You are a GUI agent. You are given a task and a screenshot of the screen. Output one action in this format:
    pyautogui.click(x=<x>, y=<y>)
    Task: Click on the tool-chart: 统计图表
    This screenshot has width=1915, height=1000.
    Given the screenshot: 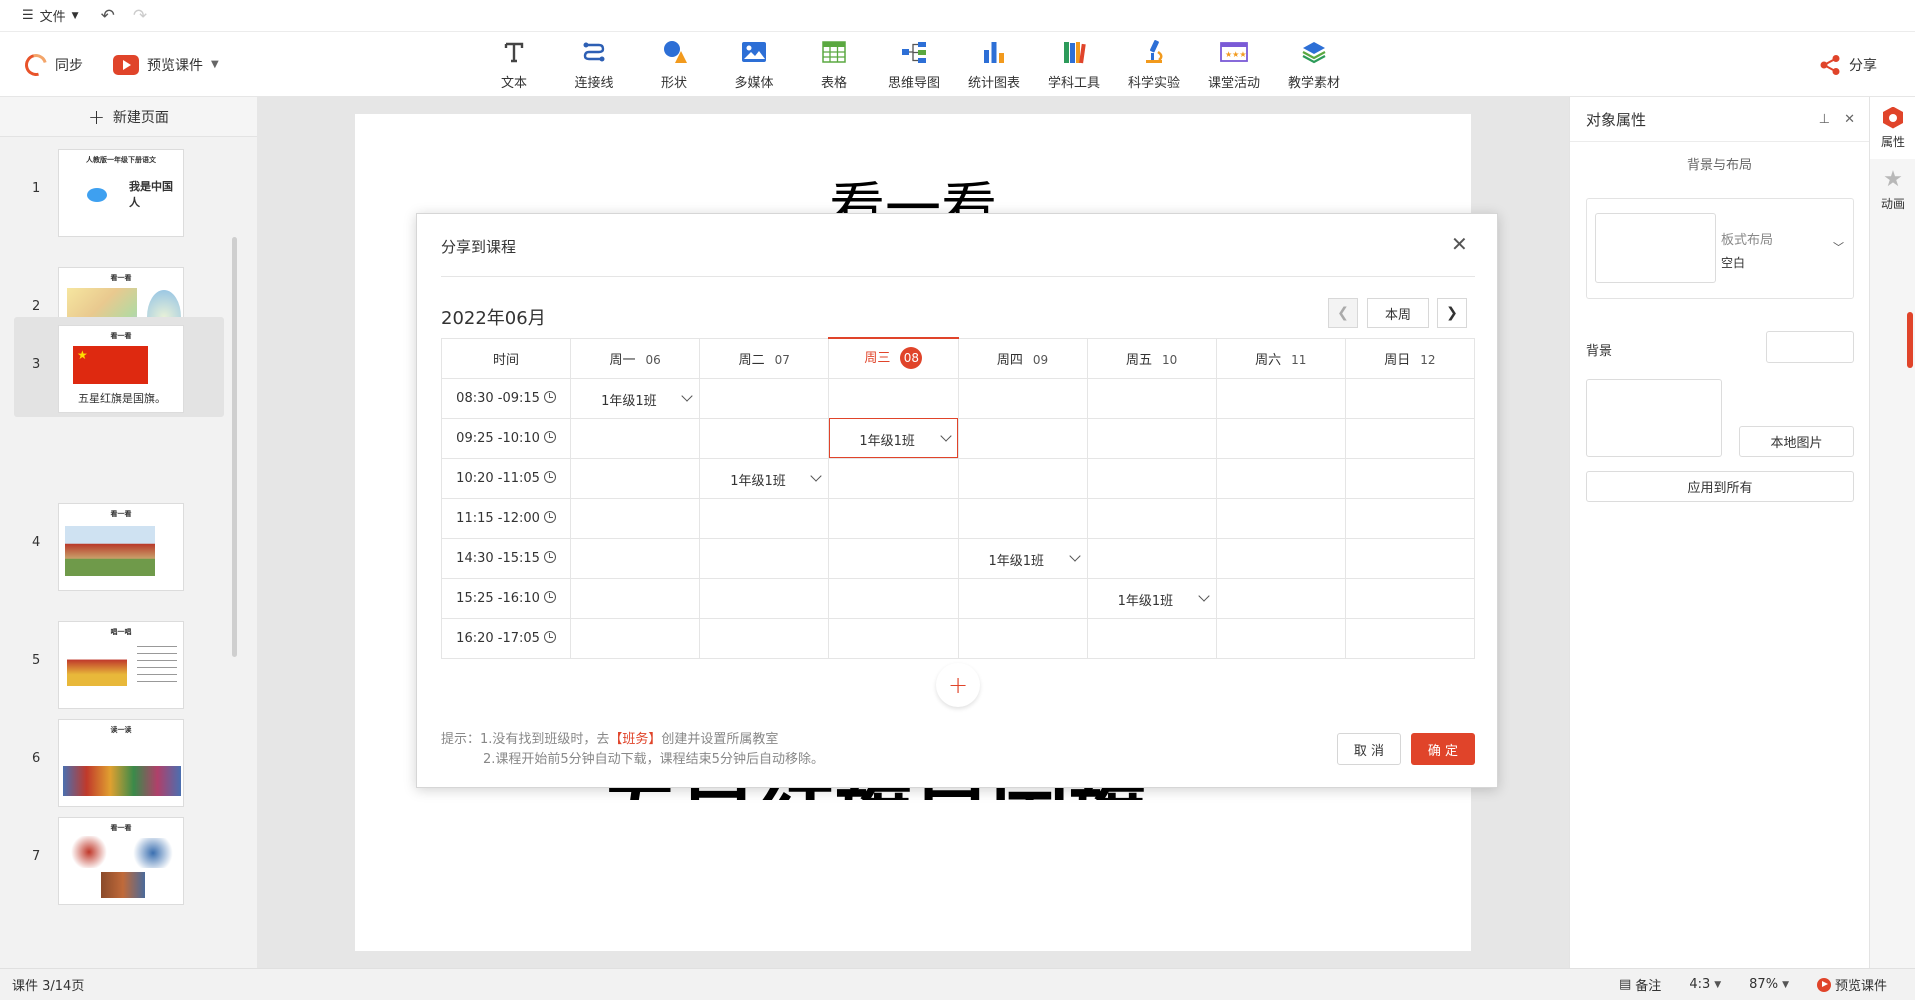 What is the action you would take?
    pyautogui.click(x=994, y=64)
    